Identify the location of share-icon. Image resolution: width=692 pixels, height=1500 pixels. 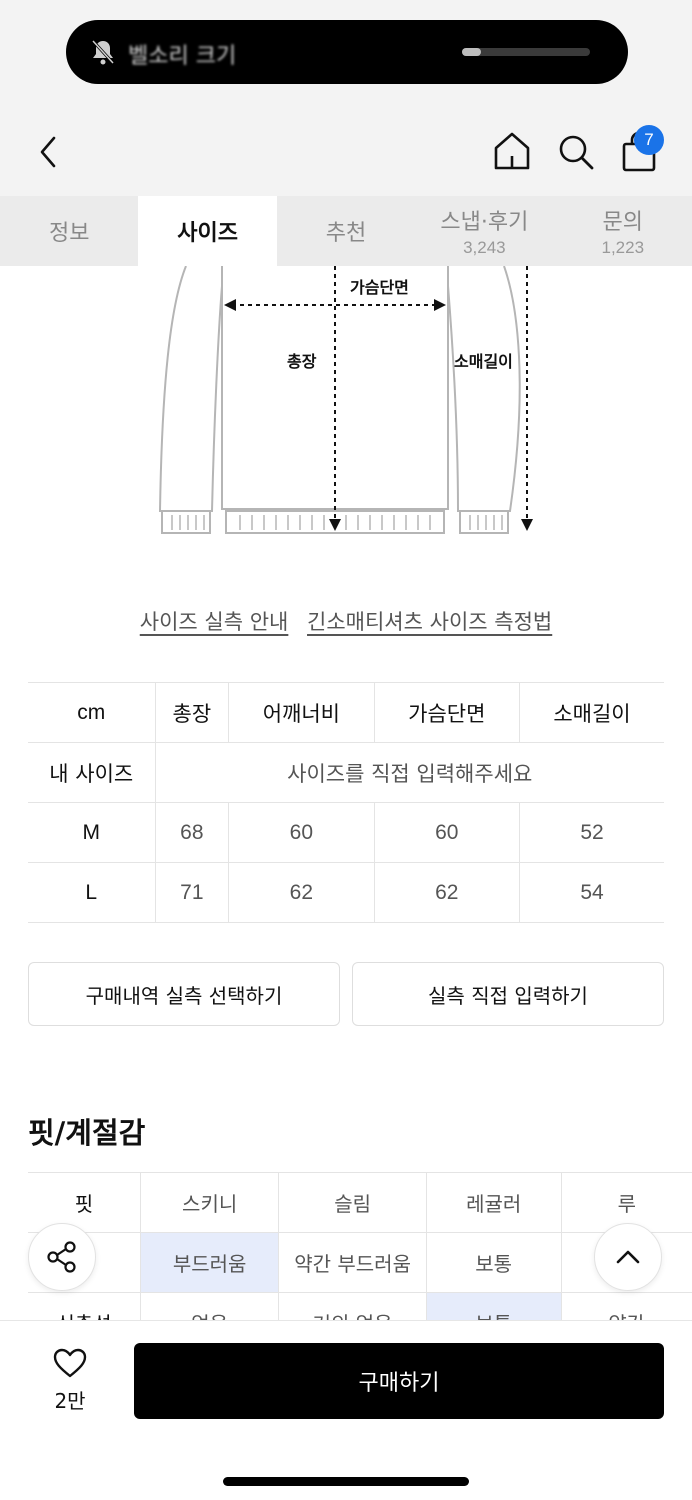
(61, 1257).